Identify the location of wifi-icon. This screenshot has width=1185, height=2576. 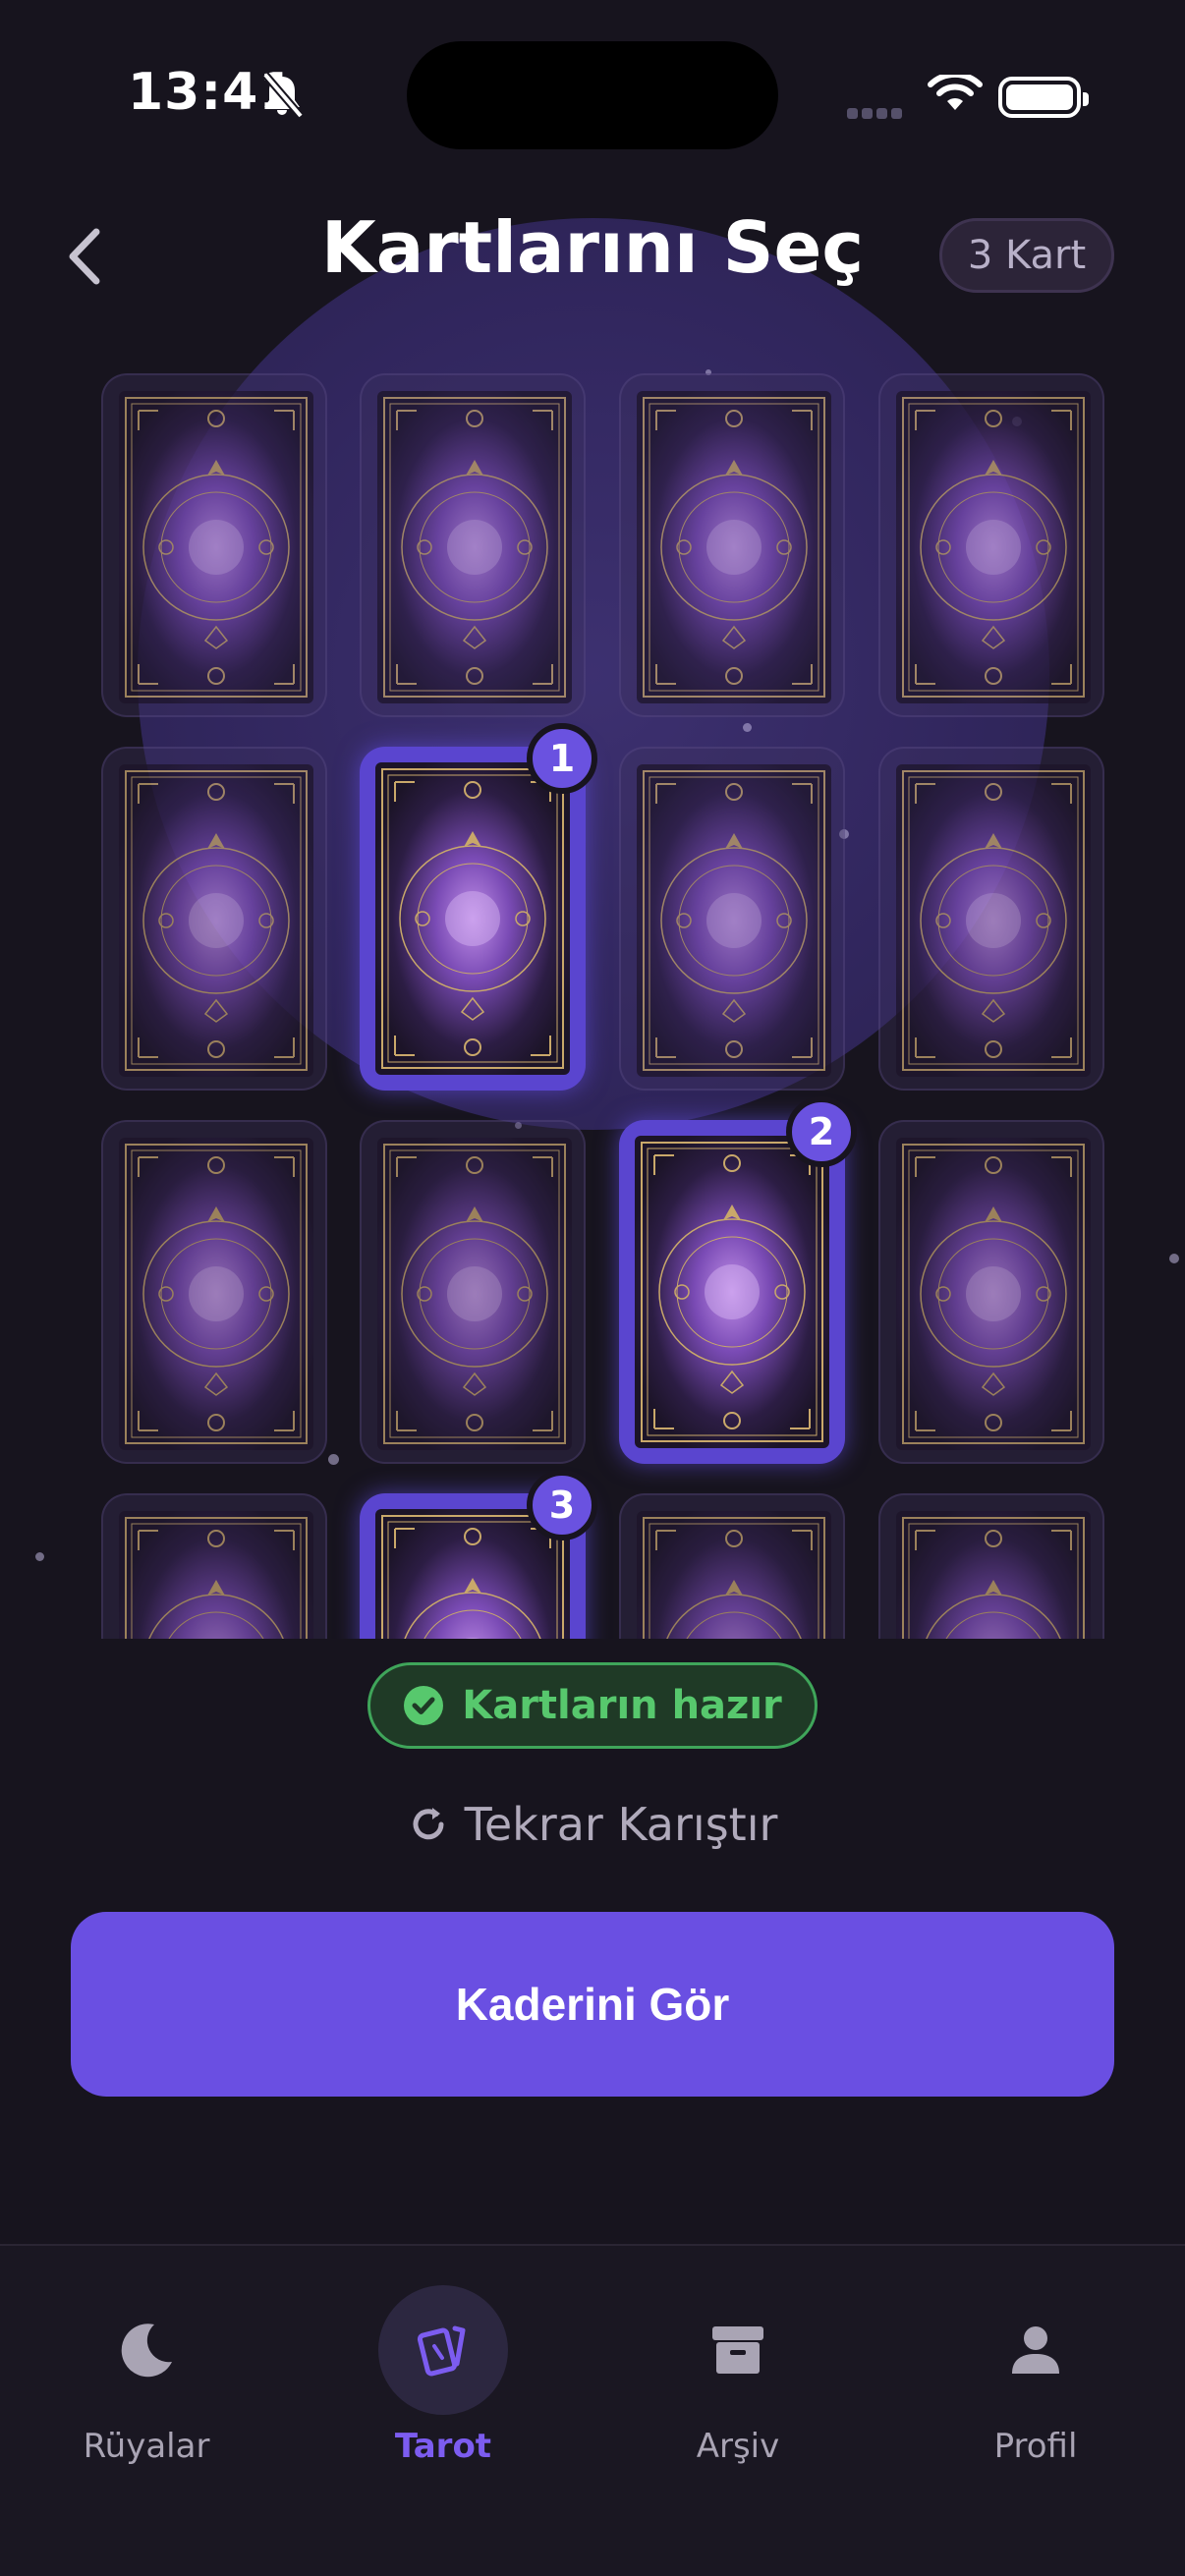
(956, 92).